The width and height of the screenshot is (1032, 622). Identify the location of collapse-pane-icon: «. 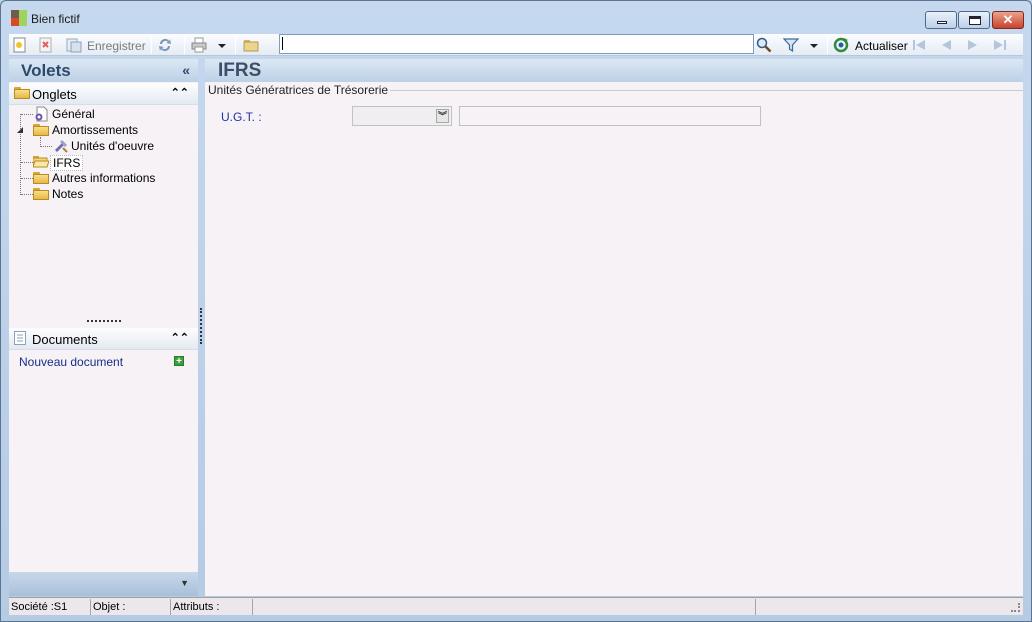
(186, 70).